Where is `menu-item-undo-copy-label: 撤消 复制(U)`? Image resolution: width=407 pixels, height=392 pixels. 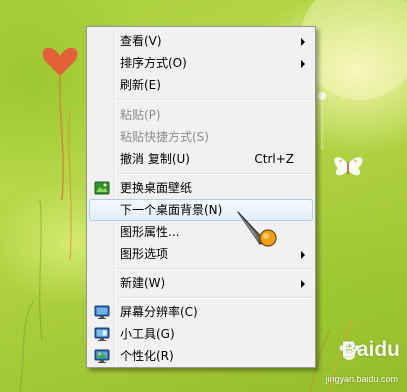
menu-item-undo-copy-label: 撤消 复制(U) is located at coordinates (155, 159).